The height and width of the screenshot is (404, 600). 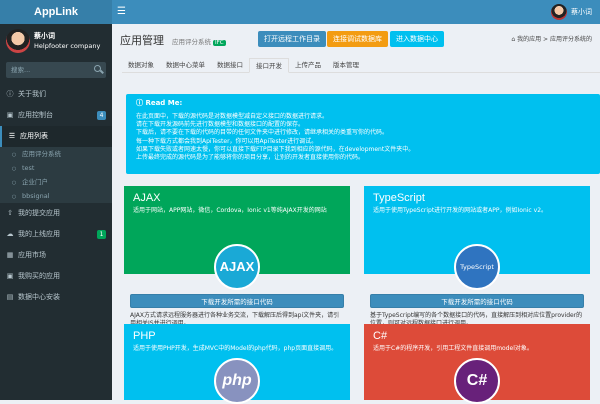 What do you see at coordinates (10, 213) in the screenshot?
I see `upload-icon: ⇧` at bounding box center [10, 213].